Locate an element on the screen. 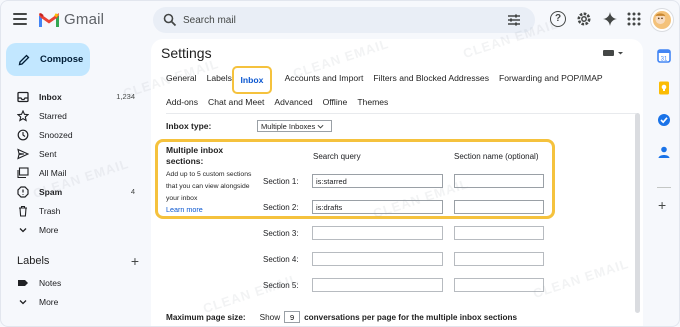  rail-divider is located at coordinates (664, 187).